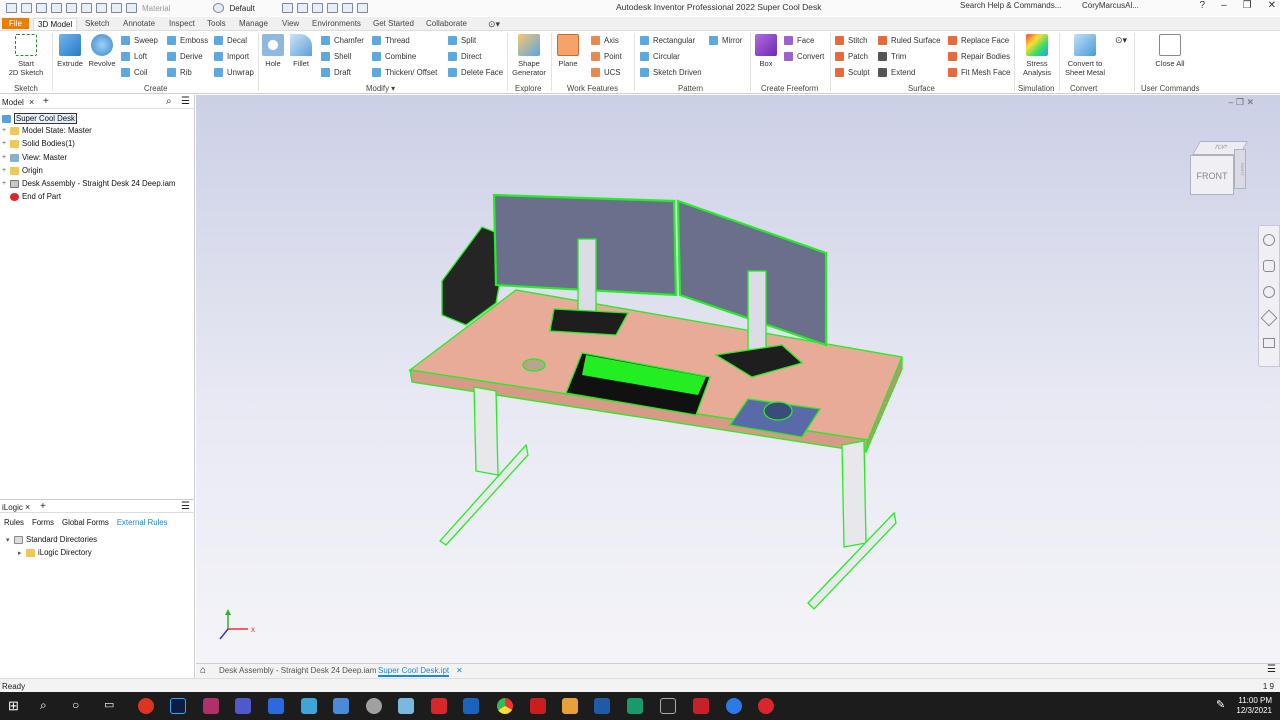 This screenshot has width=1280, height=720. What do you see at coordinates (978, 40) in the screenshot?
I see `replace-face-button: Replace Face` at bounding box center [978, 40].